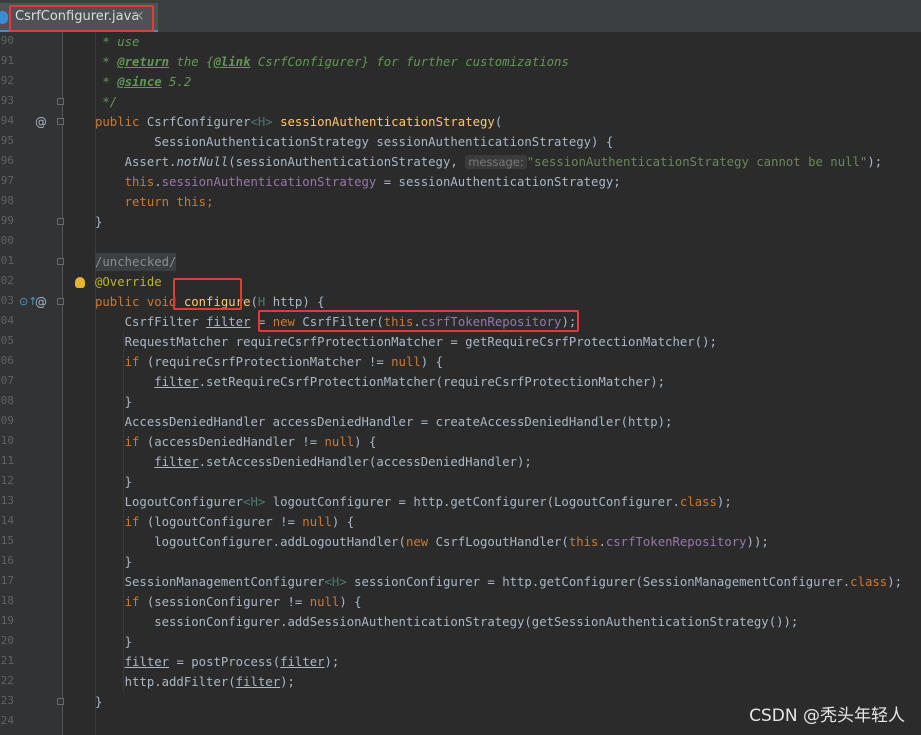 This screenshot has height=735, width=921. Describe the element at coordinates (154, 202) in the screenshot. I see `code-line: return this;` at that location.